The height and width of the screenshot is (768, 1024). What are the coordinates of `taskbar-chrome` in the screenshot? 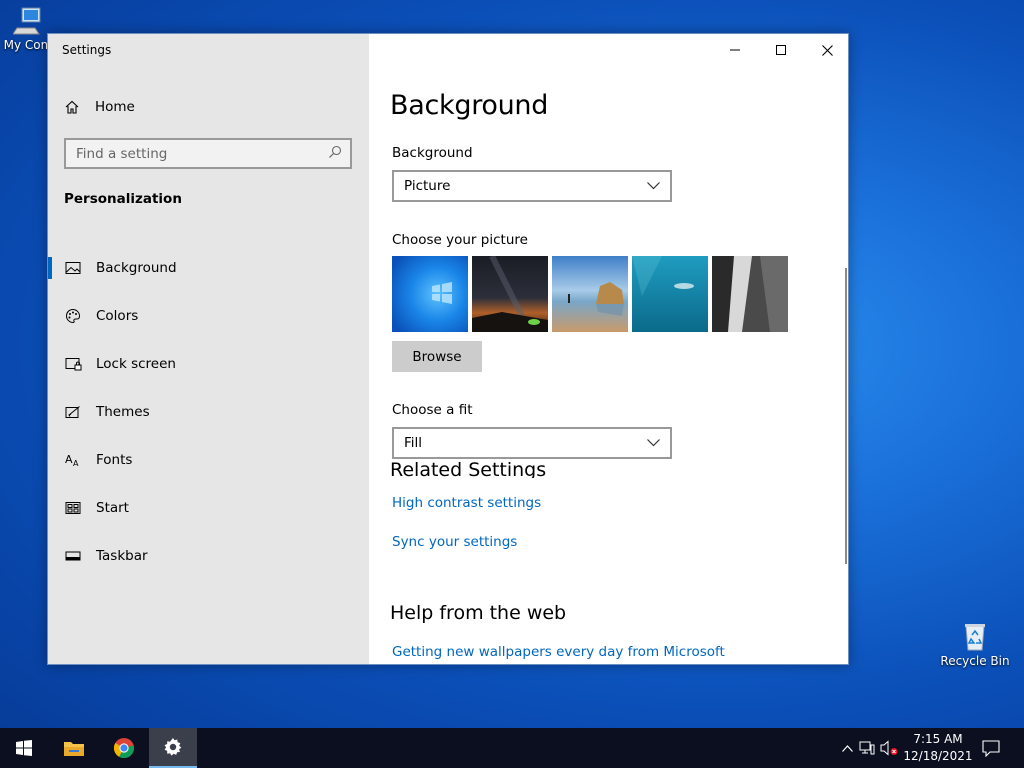 It's located at (124, 748).